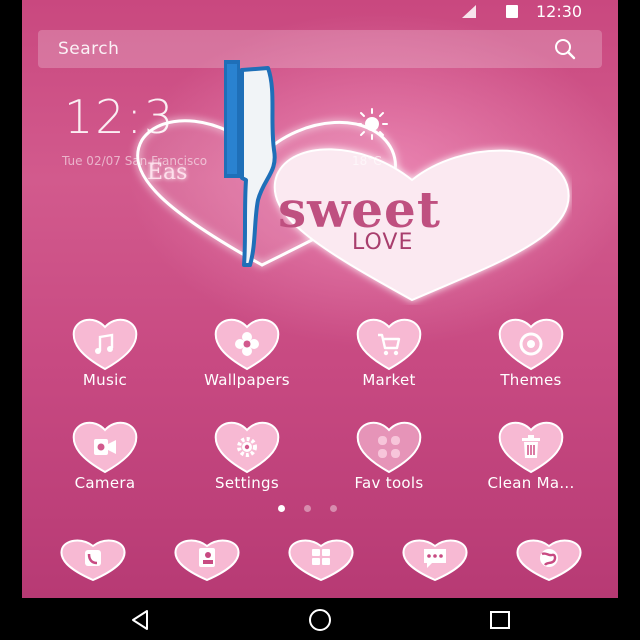 Image resolution: width=640 pixels, height=640 pixels. What do you see at coordinates (320, 49) in the screenshot?
I see `search-bar: Search` at bounding box center [320, 49].